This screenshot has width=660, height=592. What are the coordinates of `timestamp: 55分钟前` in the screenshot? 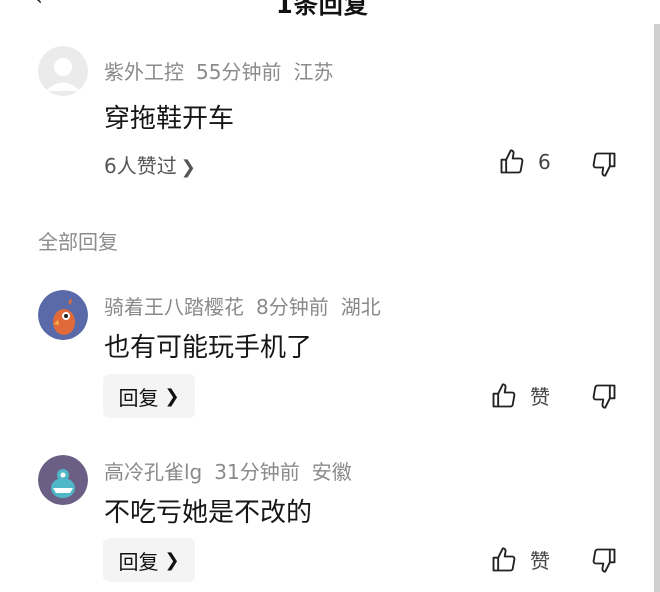 It's located at (239, 72).